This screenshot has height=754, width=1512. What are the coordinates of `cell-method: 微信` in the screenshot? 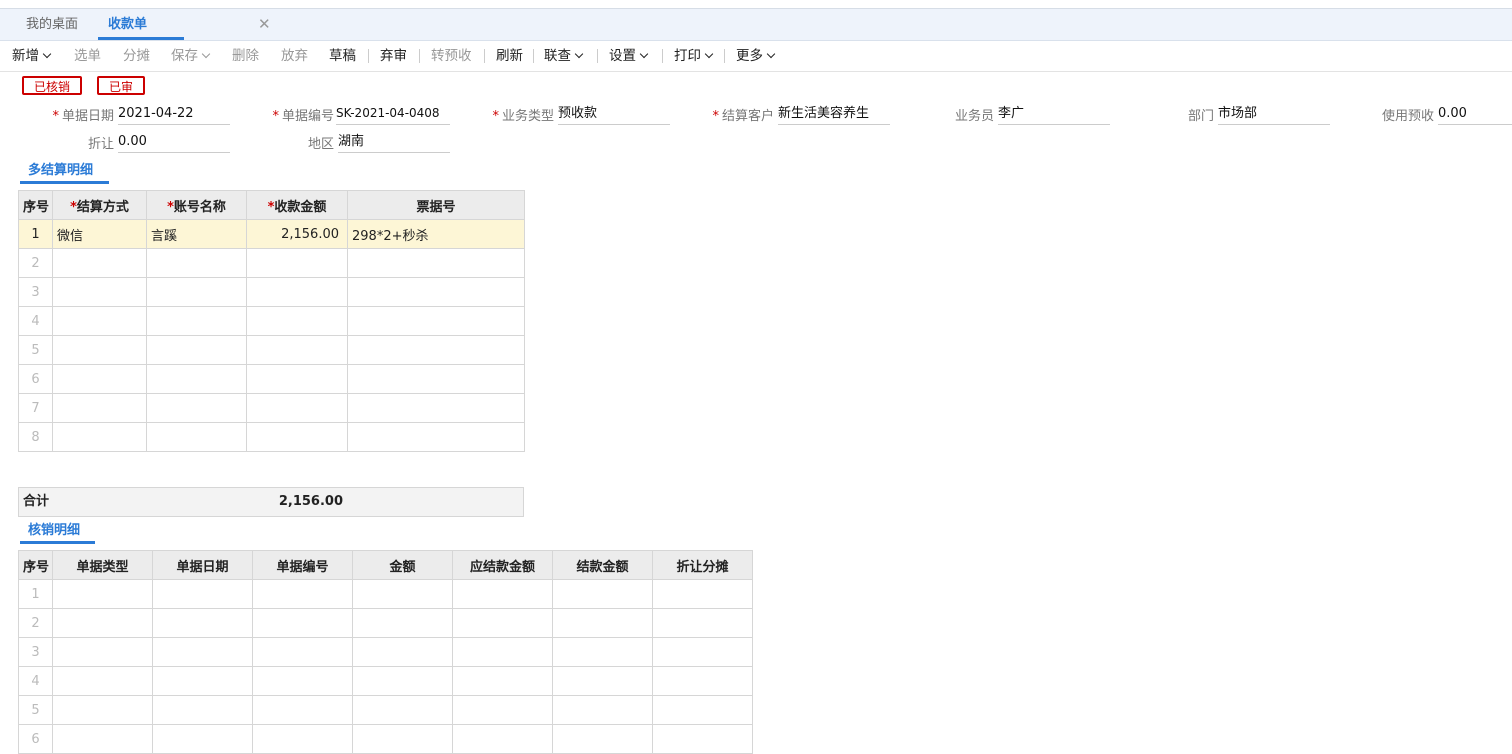 It's located at (99, 234).